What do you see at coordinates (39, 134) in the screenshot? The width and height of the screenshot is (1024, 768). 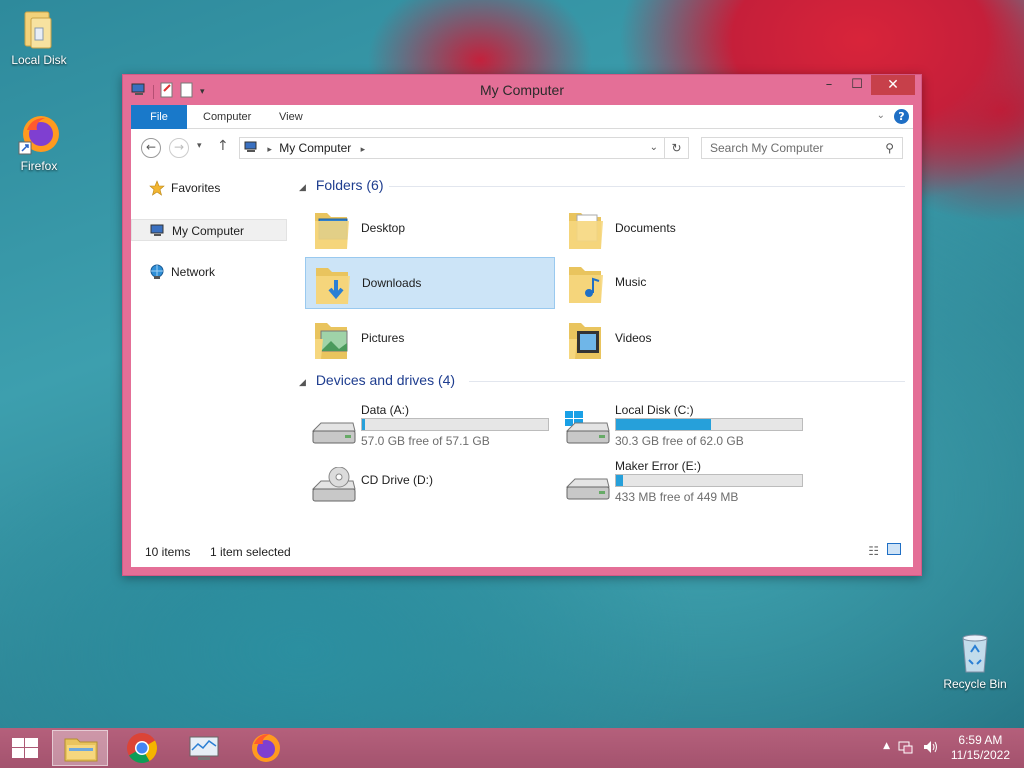 I see `firefox-icon` at bounding box center [39, 134].